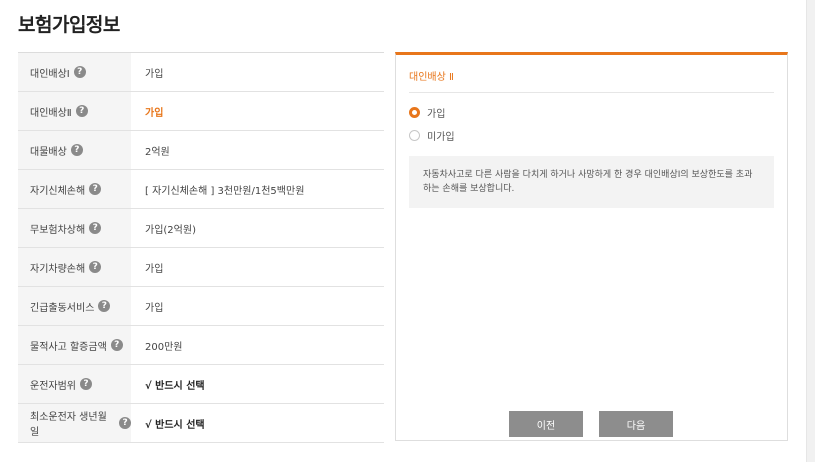  What do you see at coordinates (157, 152) in the screenshot?
I see `row-value: 2억원` at bounding box center [157, 152].